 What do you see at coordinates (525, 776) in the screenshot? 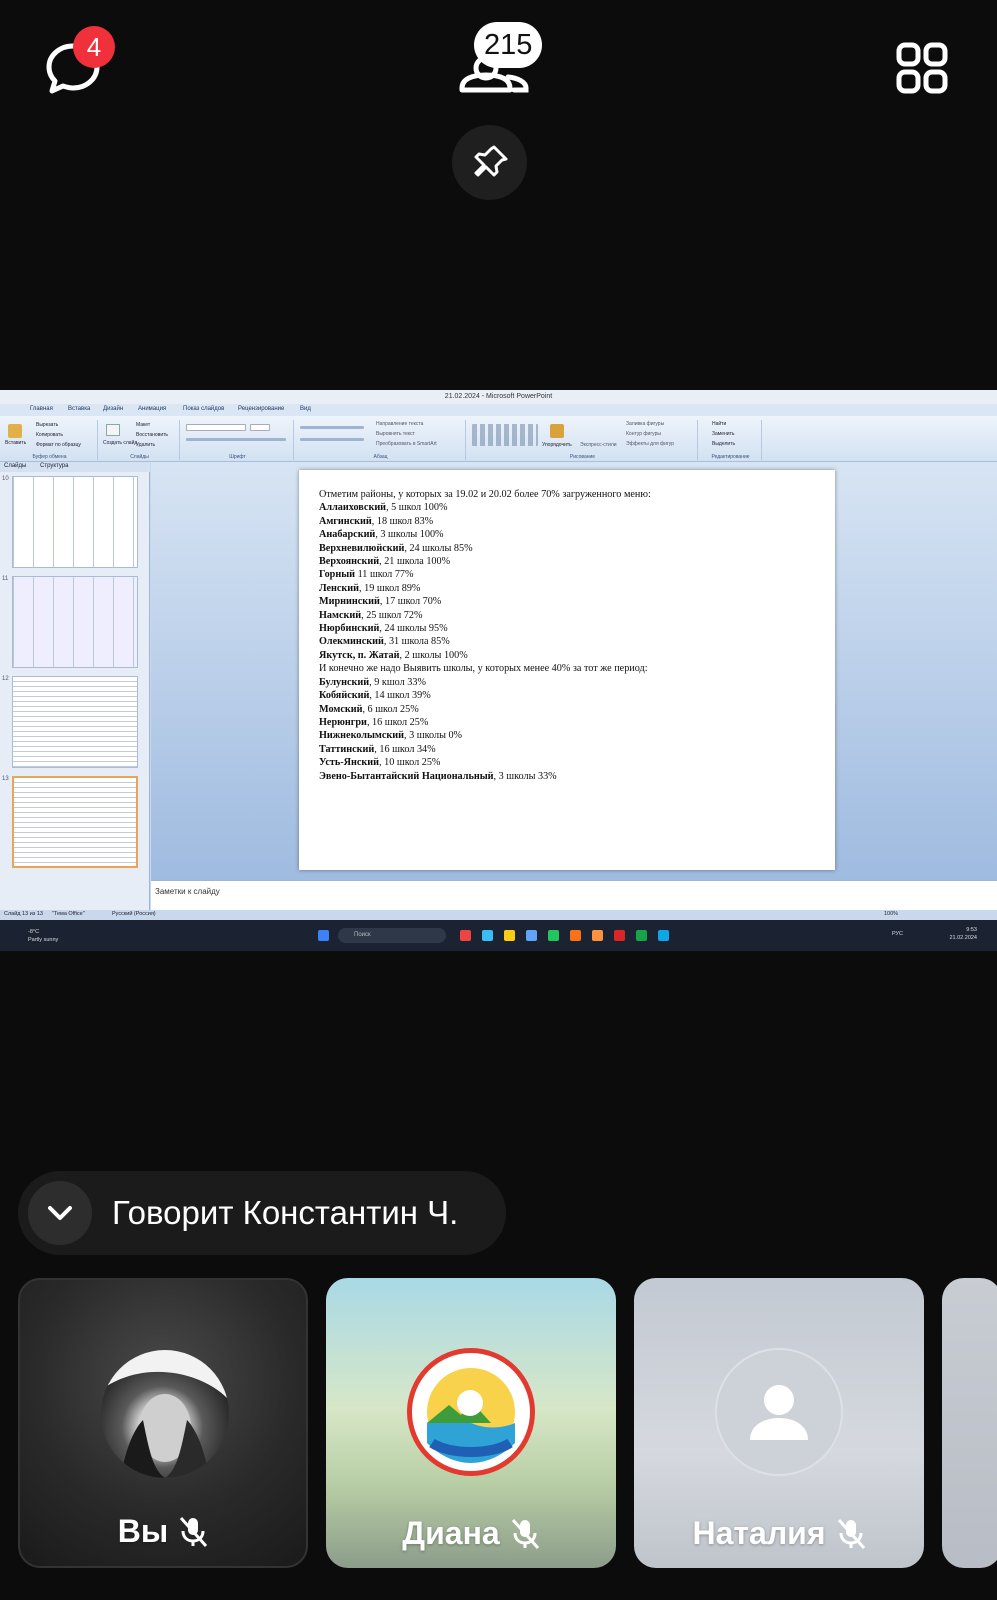
I see `district-stats: , 3 школы 33%` at bounding box center [525, 776].